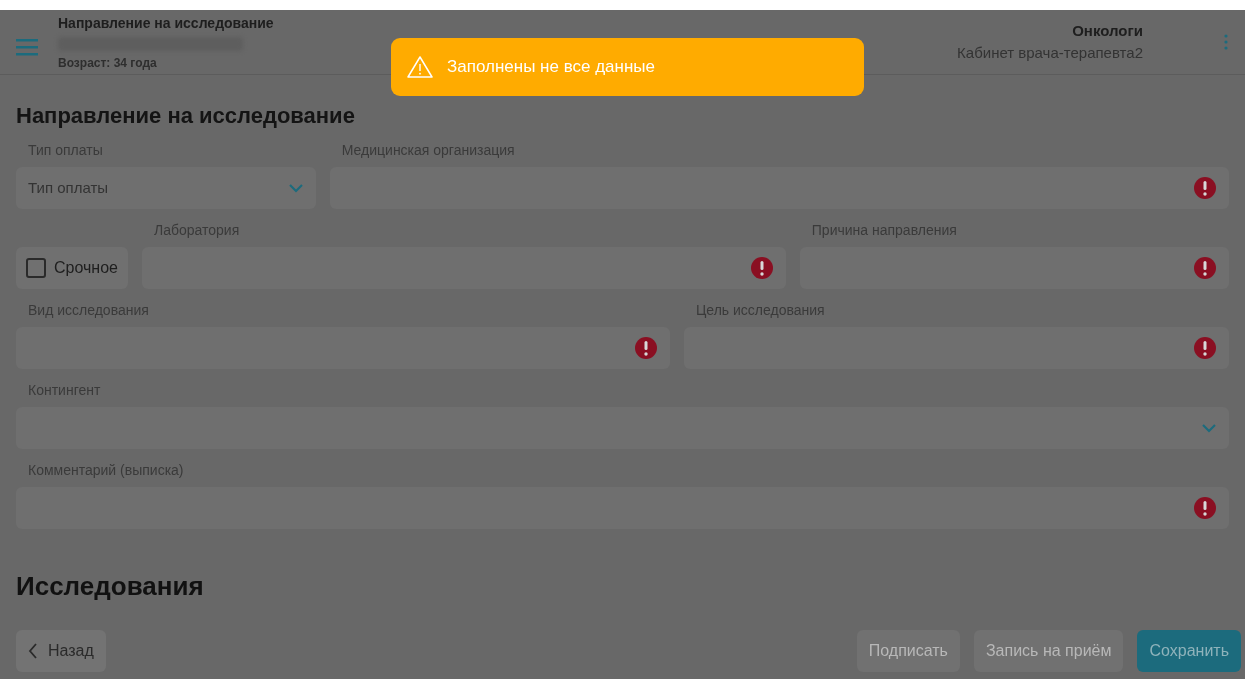 This screenshot has height=679, width=1245. What do you see at coordinates (1189, 651) in the screenshot?
I see `save-button: Сохранить` at bounding box center [1189, 651].